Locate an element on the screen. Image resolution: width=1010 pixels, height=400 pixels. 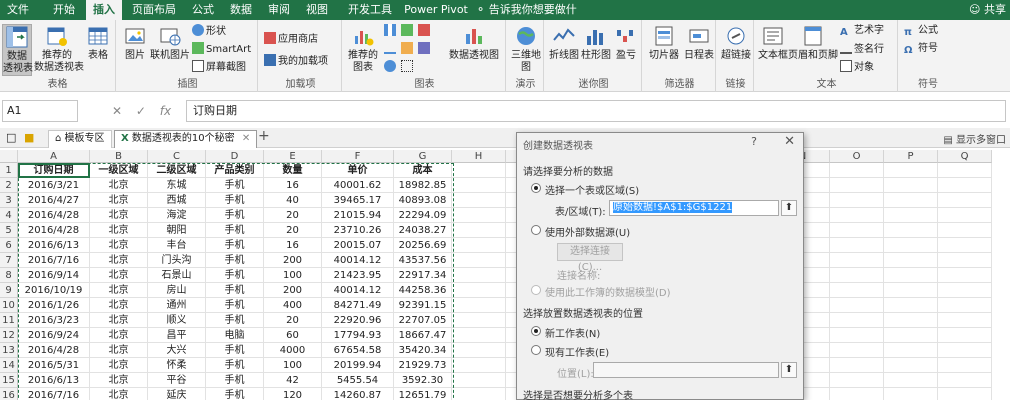
tab-insert: 插入 is located at coordinates (104, 10).